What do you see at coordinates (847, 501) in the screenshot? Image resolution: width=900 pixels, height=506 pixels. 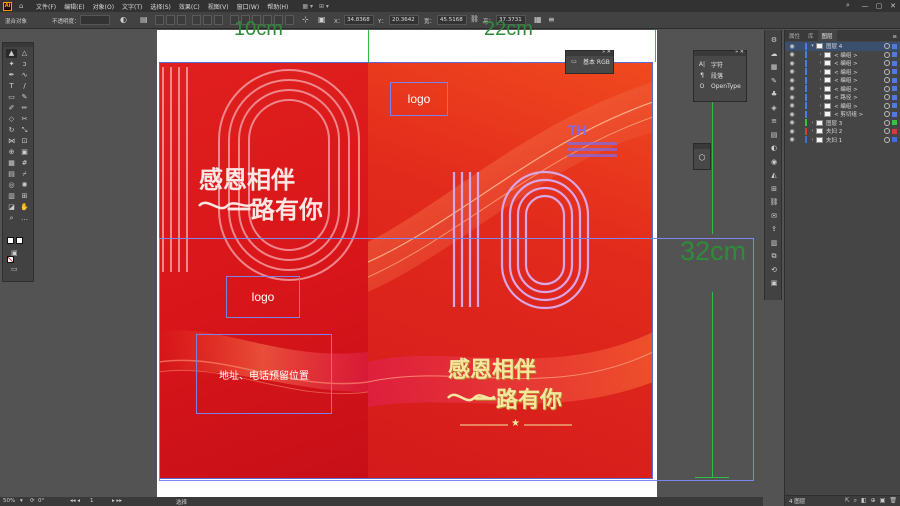 I see `export-icon: ⇱` at bounding box center [847, 501].